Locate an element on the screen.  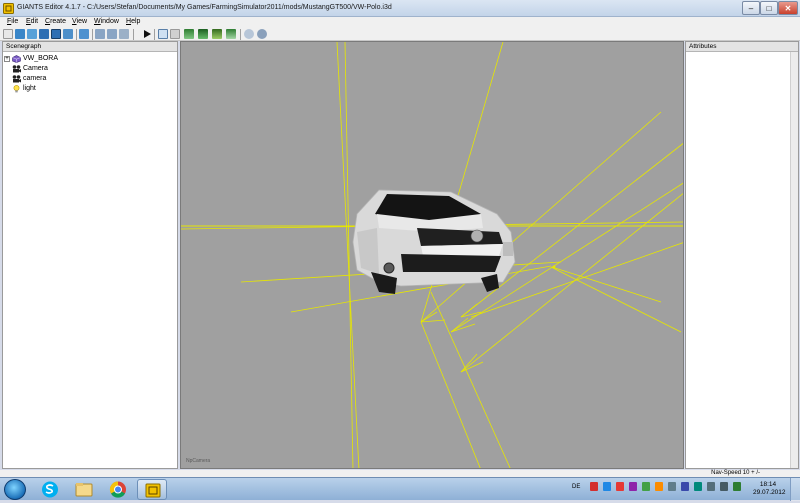
foliage-icon is located at coordinates (217, 34).